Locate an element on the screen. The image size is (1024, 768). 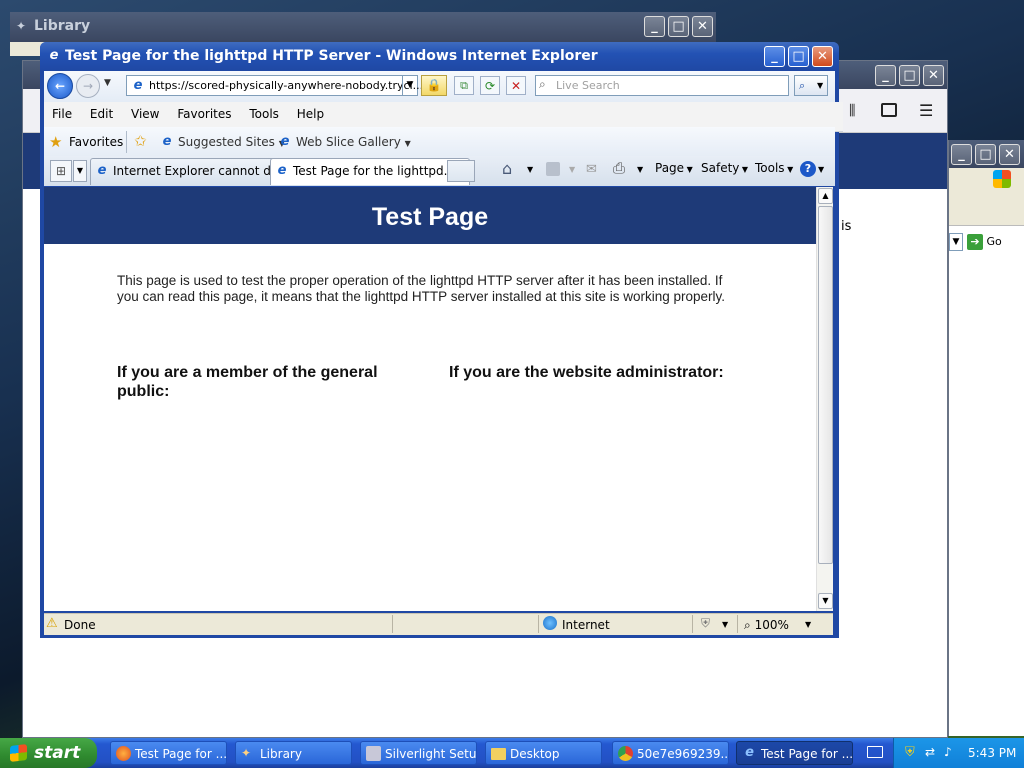
favorites-button: ★ Favorites is located at coordinates (86, 142).